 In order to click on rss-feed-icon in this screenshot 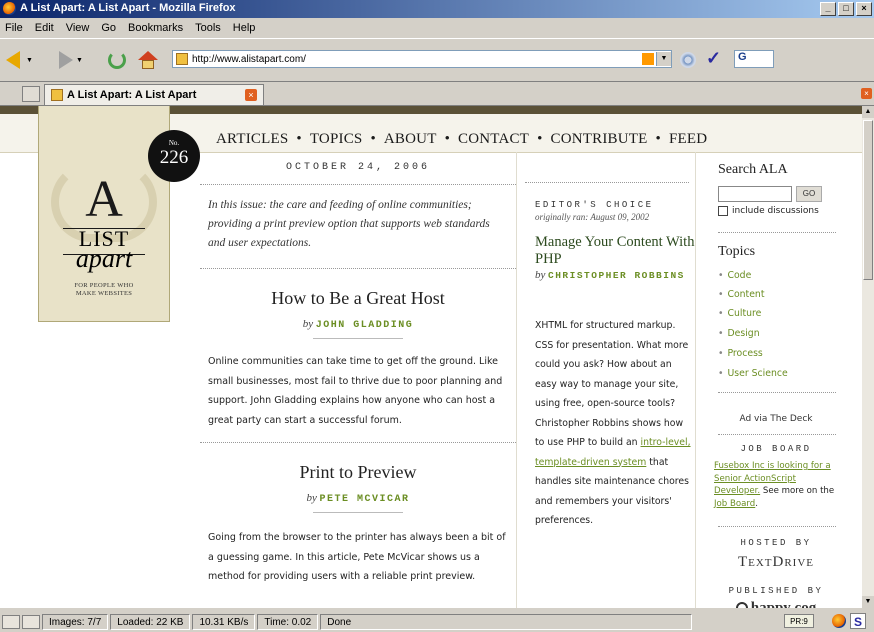, I will do `click(648, 59)`.